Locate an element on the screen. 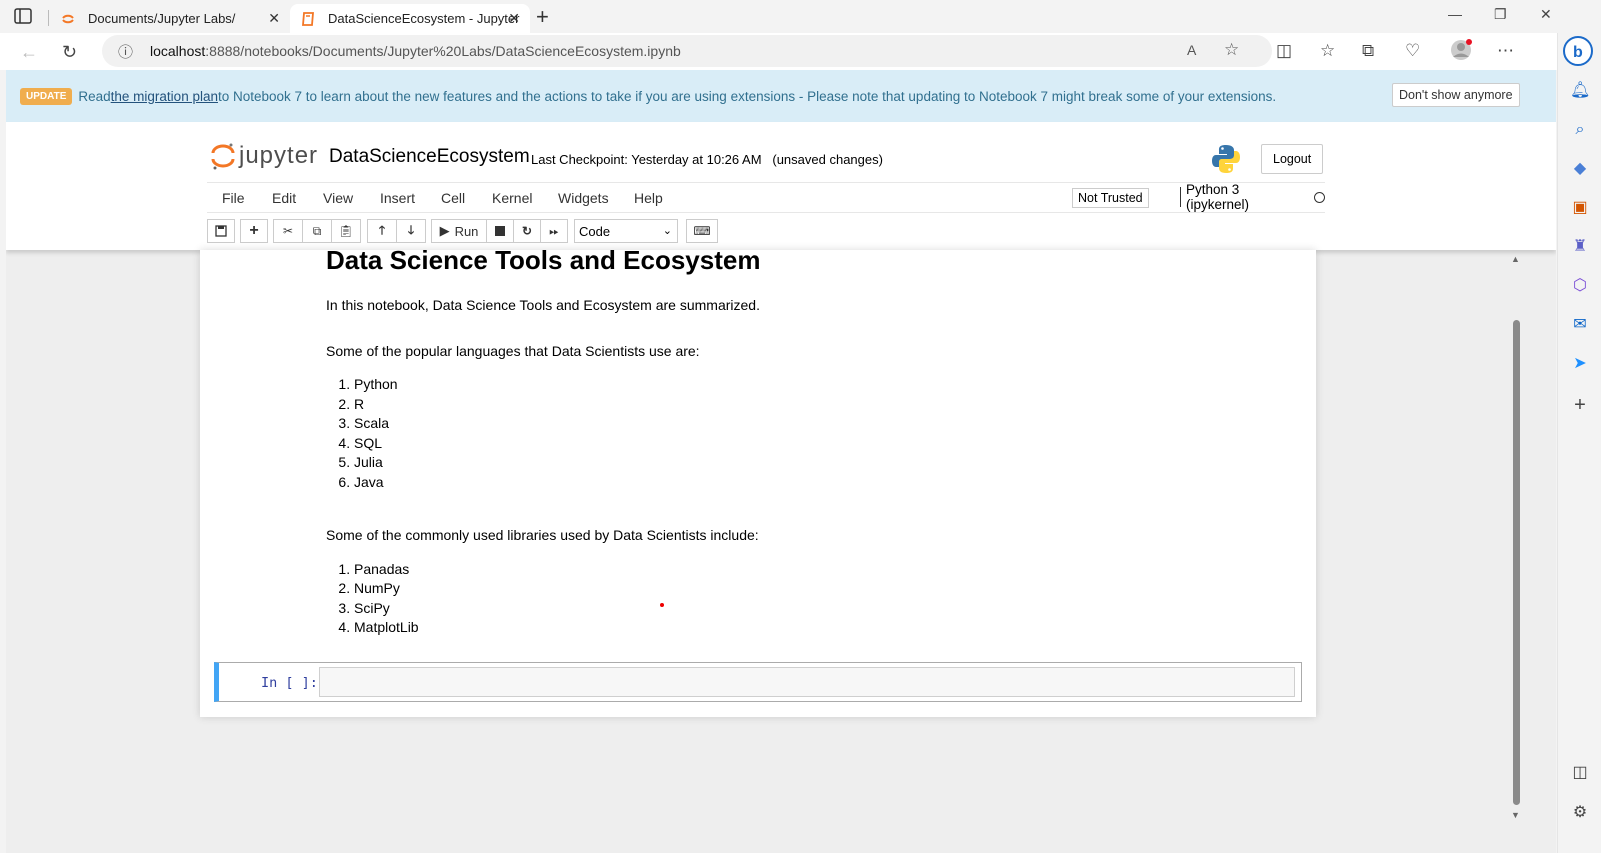 The image size is (1601, 853). kernel-name: Python 3 (ipykernel) is located at coordinates (1218, 197).